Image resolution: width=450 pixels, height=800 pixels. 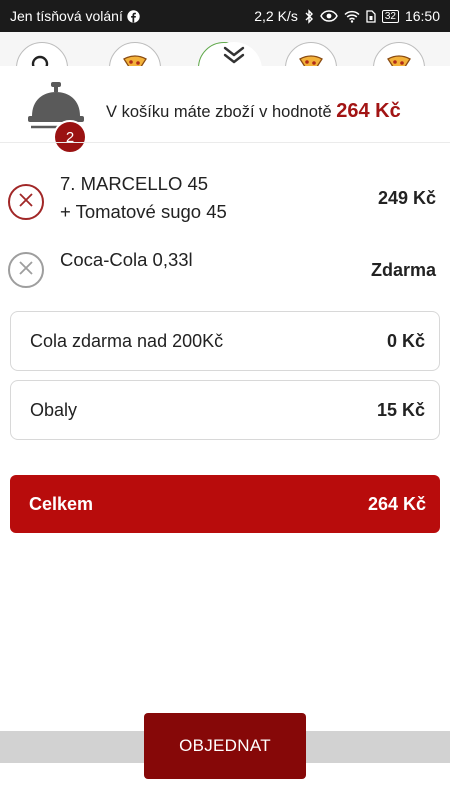 I want to click on item-name-line: 7. MARCELLO 45, so click(x=134, y=183).